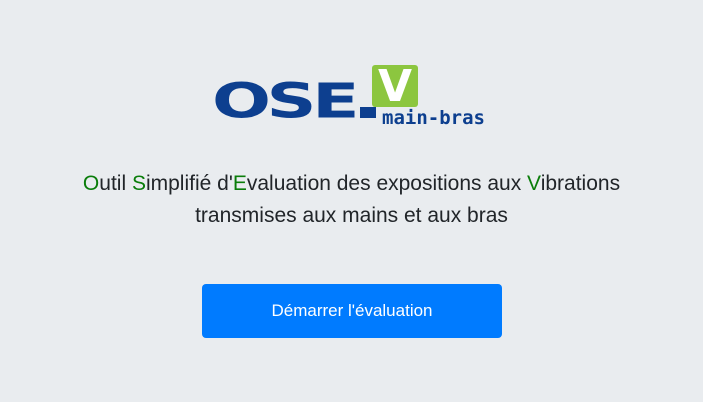 This screenshot has height=402, width=703. Describe the element at coordinates (352, 311) in the screenshot. I see `start-evaluation-button: Démarrer l'évaluation` at that location.